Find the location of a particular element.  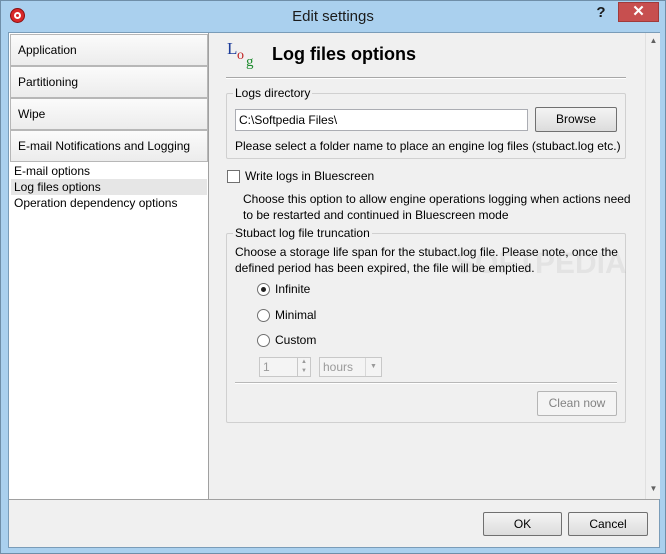

radio-minimal is located at coordinates (263, 315).